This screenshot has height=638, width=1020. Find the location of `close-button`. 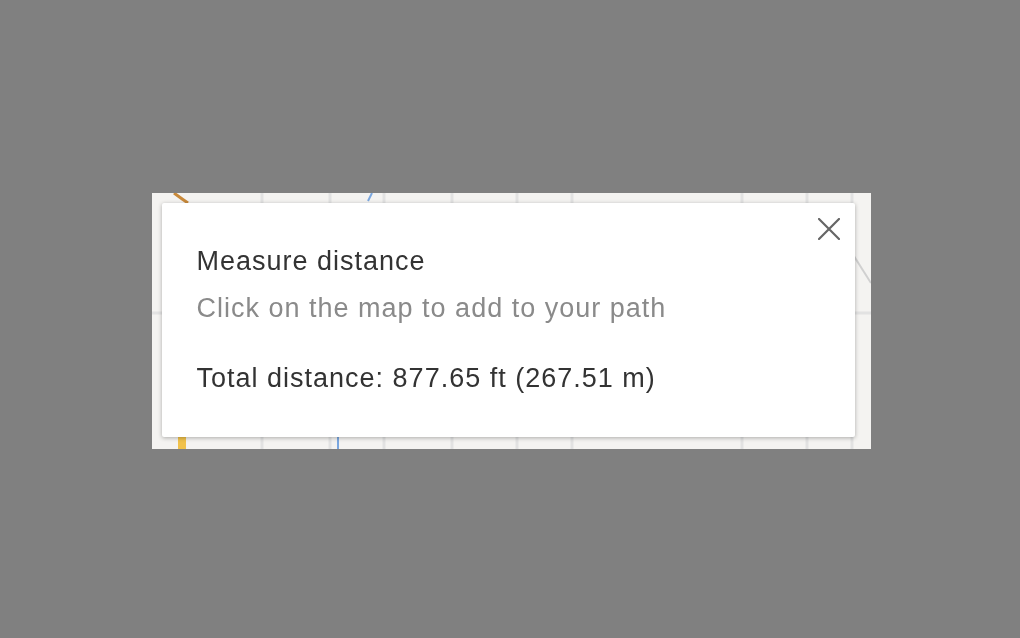

close-button is located at coordinates (828, 229).